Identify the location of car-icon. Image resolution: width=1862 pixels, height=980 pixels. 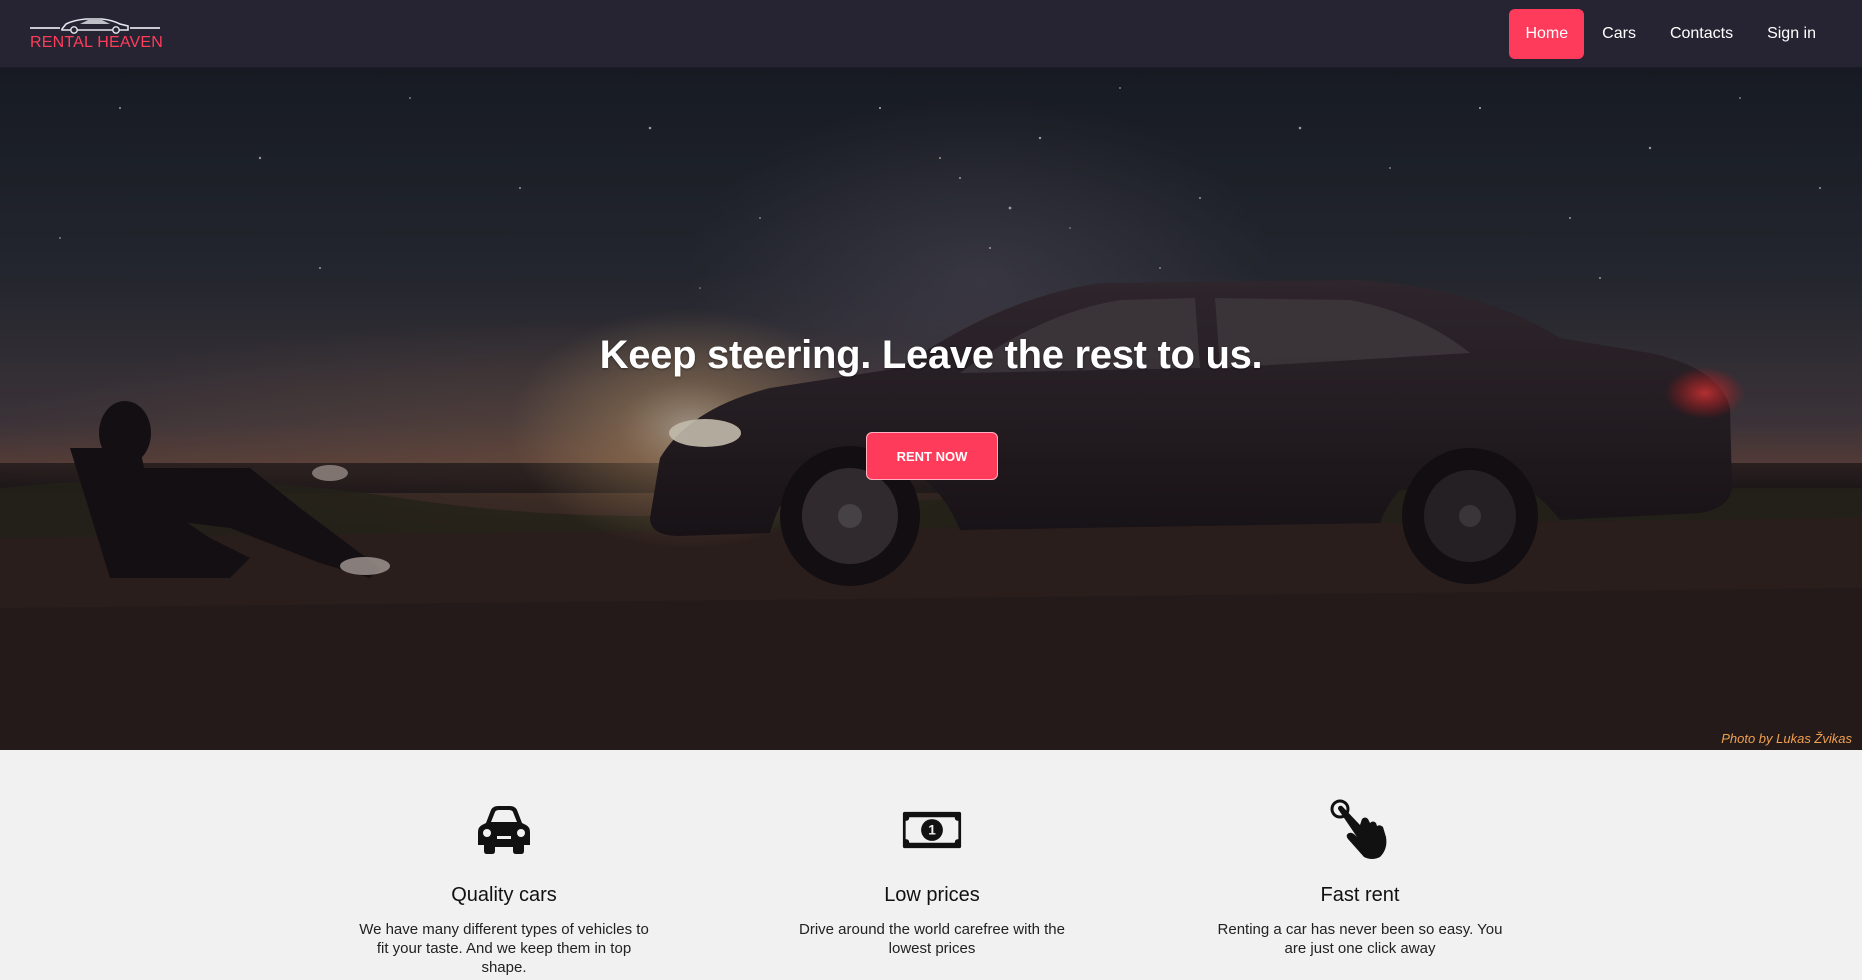
(504, 830).